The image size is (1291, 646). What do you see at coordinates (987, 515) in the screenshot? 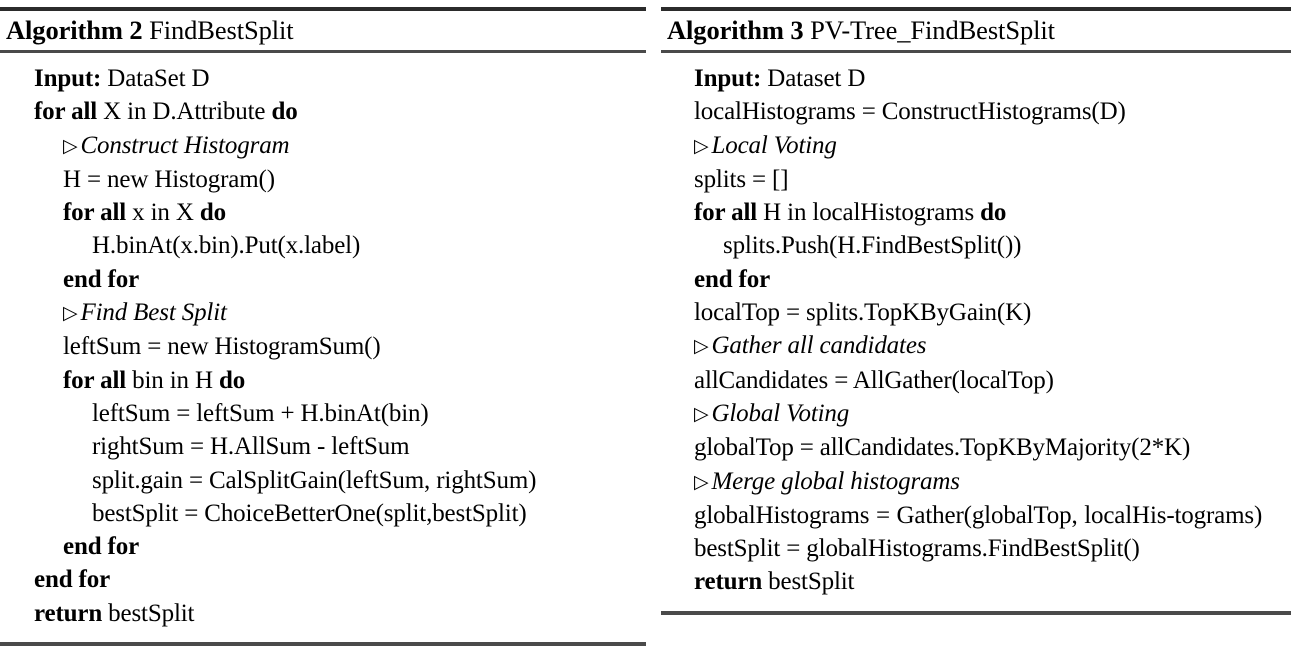
I see `code-text: Gather(globalTop,` at bounding box center [987, 515].